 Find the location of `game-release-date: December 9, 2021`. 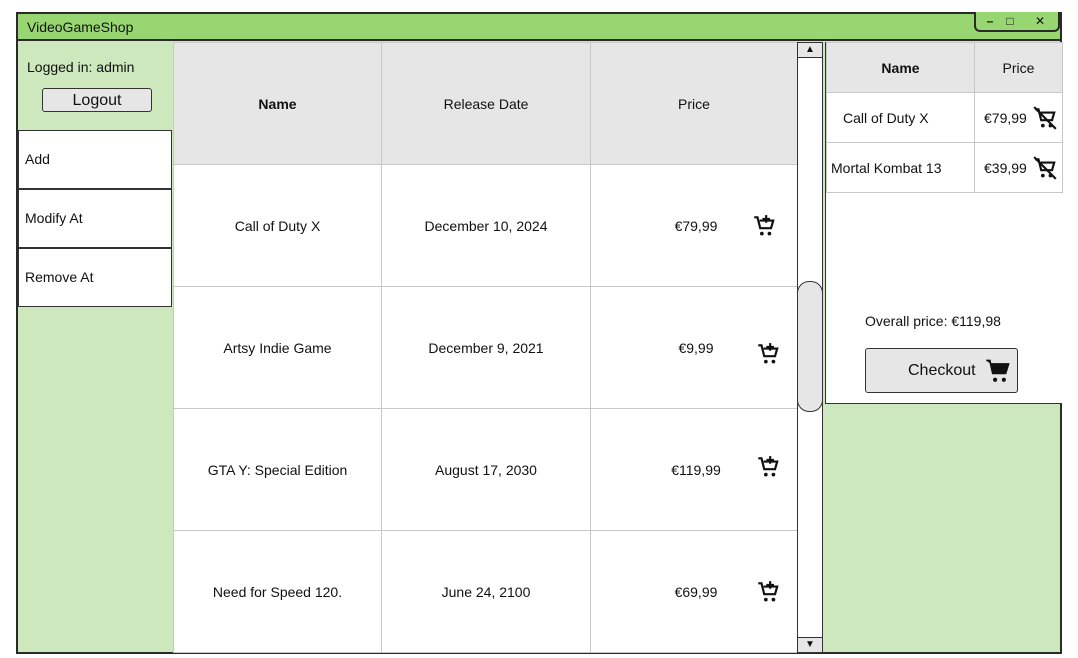

game-release-date: December 9, 2021 is located at coordinates (486, 347).